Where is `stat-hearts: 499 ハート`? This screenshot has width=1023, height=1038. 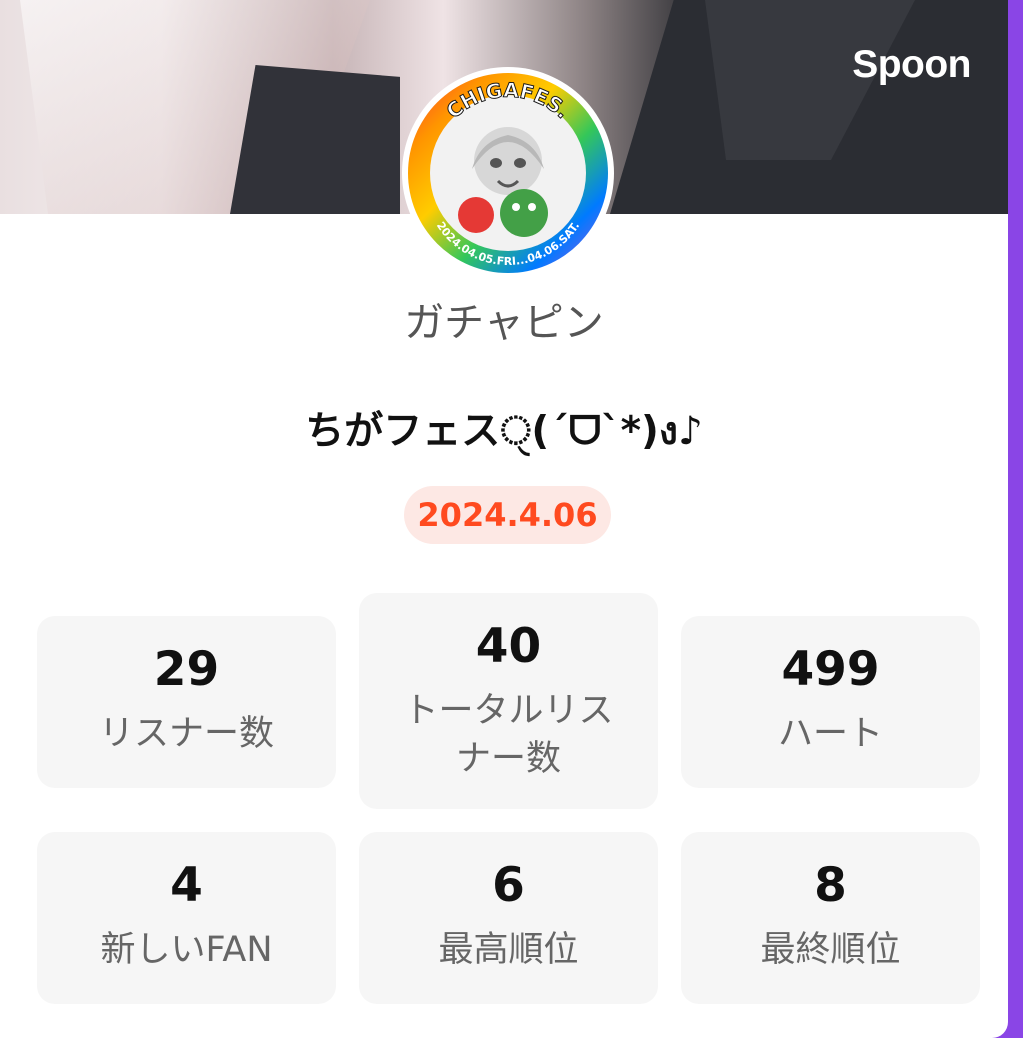
stat-hearts: 499 ハート is located at coordinates (830, 702).